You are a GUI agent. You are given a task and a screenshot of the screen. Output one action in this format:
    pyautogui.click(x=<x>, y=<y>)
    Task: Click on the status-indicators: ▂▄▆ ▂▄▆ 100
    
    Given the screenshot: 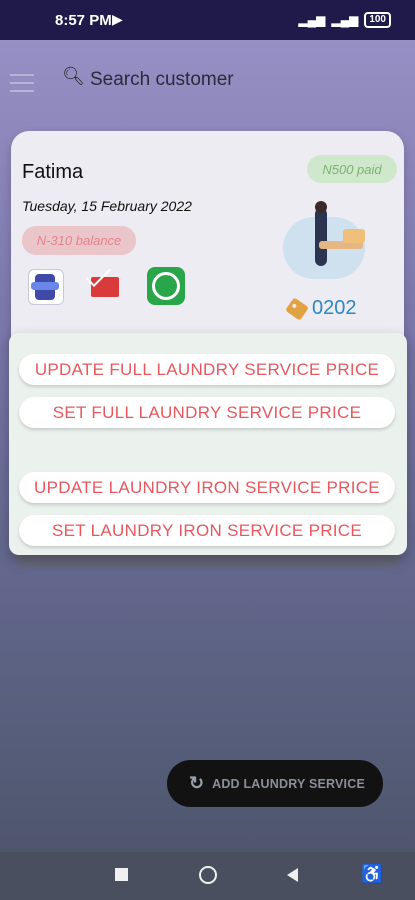 What is the action you would take?
    pyautogui.click(x=344, y=20)
    